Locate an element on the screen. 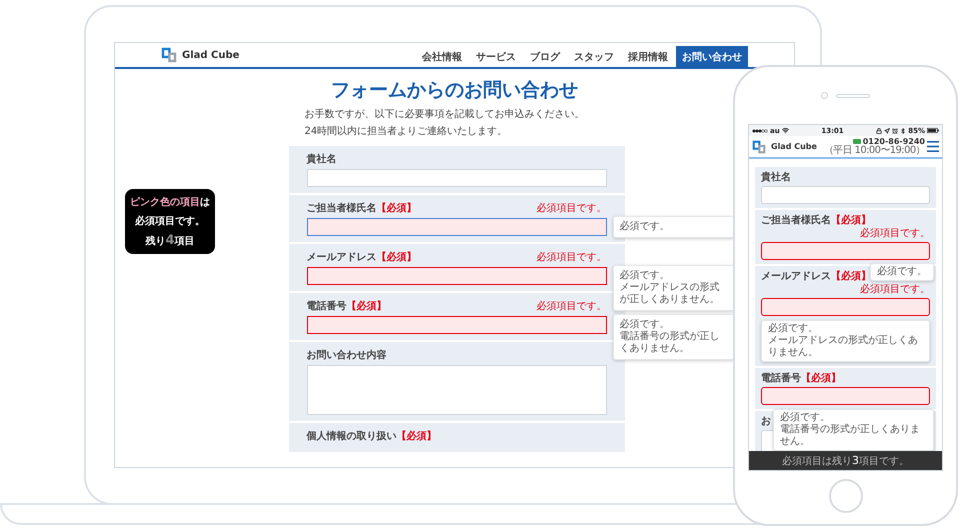 The width and height of the screenshot is (960, 530). nav-tab: ブログ is located at coordinates (545, 56).